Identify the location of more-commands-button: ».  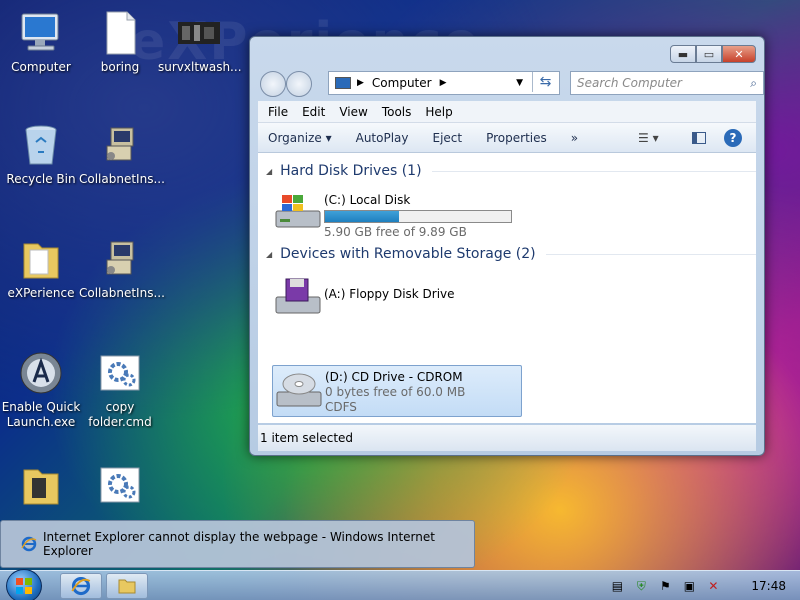
(574, 138).